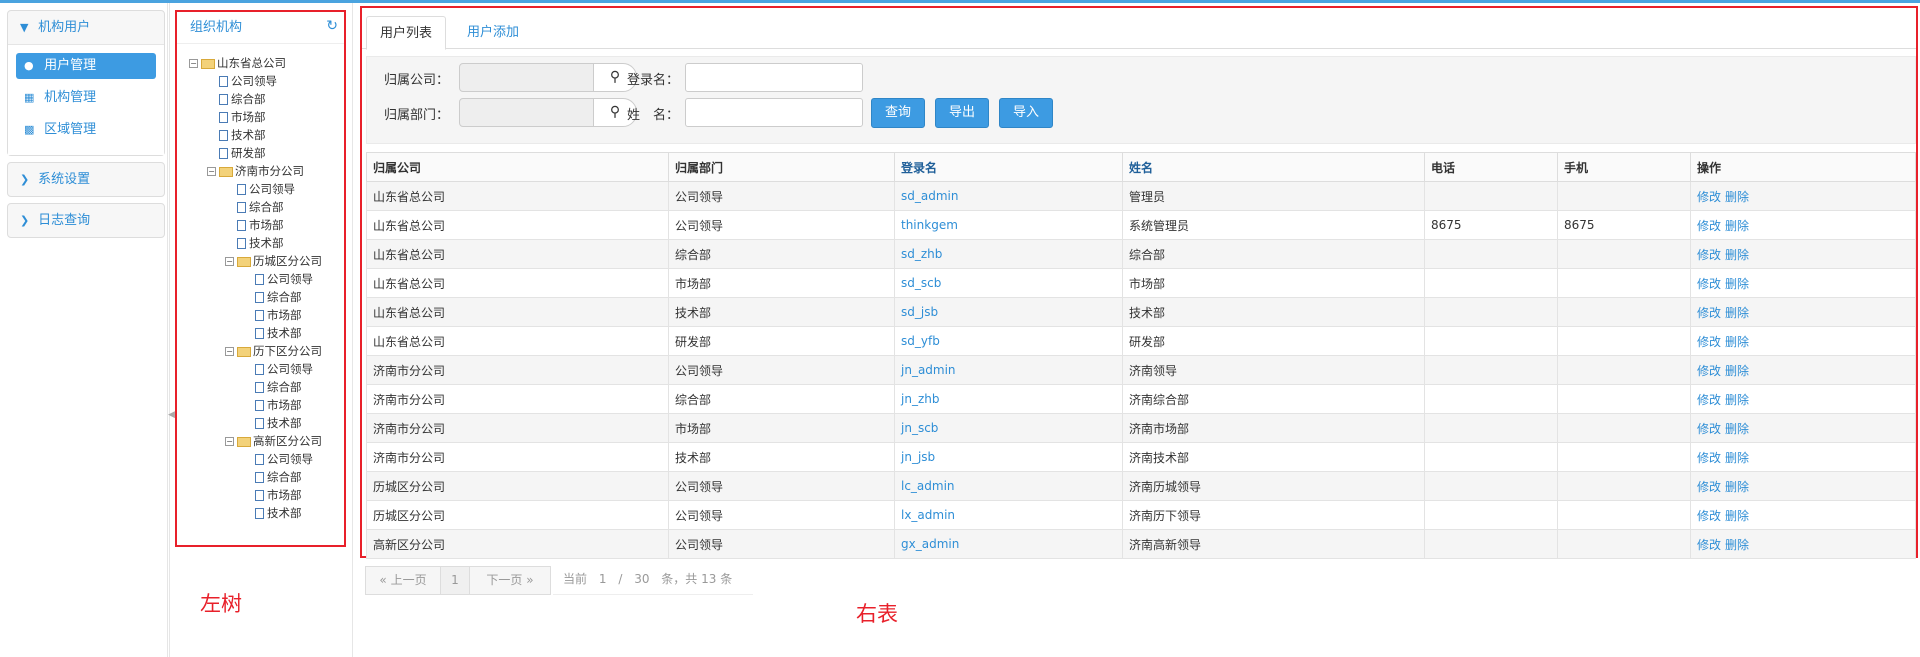 The width and height of the screenshot is (1920, 657). Describe the element at coordinates (920, 341) in the screenshot. I see `user-login-link: sd_yfb` at that location.